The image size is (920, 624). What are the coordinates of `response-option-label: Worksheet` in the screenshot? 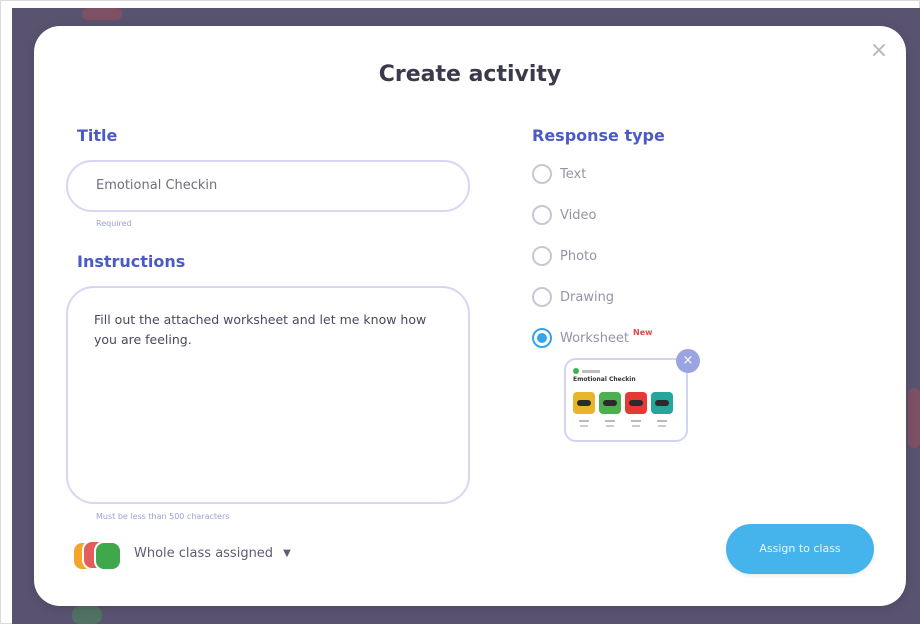 It's located at (595, 338).